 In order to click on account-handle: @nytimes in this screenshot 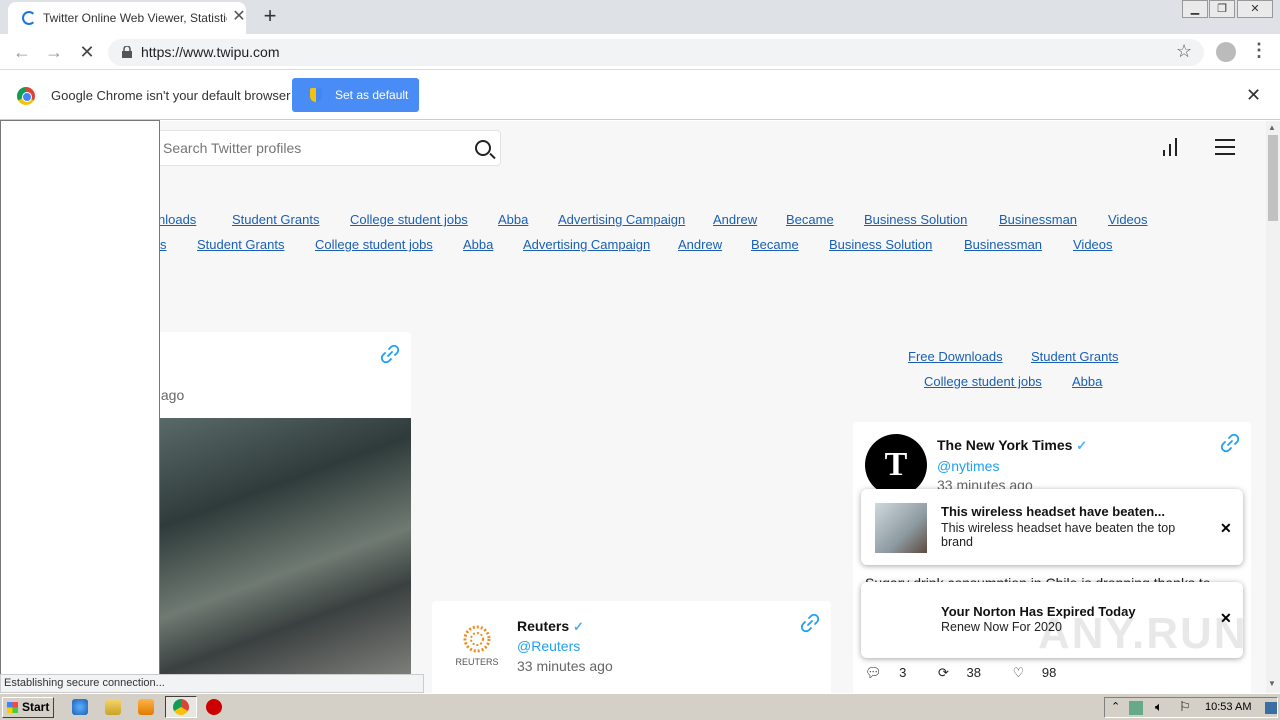, I will do `click(968, 466)`.